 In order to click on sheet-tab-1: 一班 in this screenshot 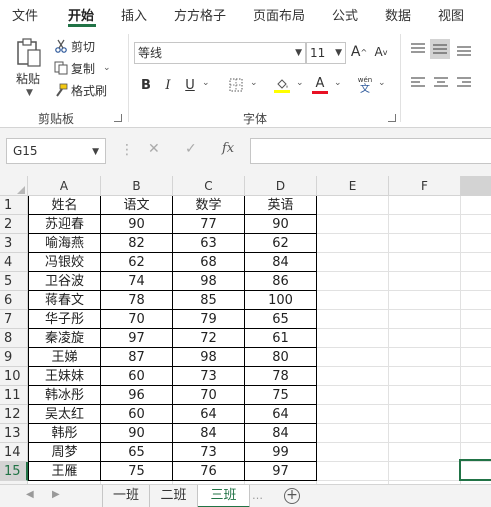, I will do `click(126, 496)`.